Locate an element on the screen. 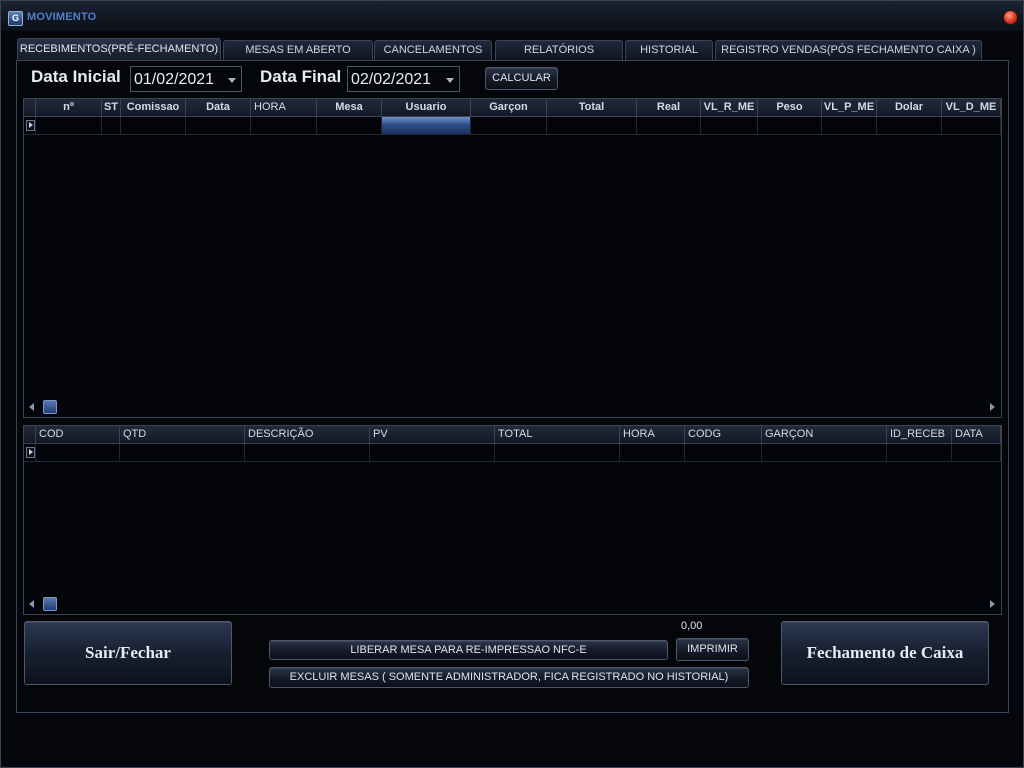 This screenshot has width=1024, height=768. column-header: Dolar is located at coordinates (909, 107).